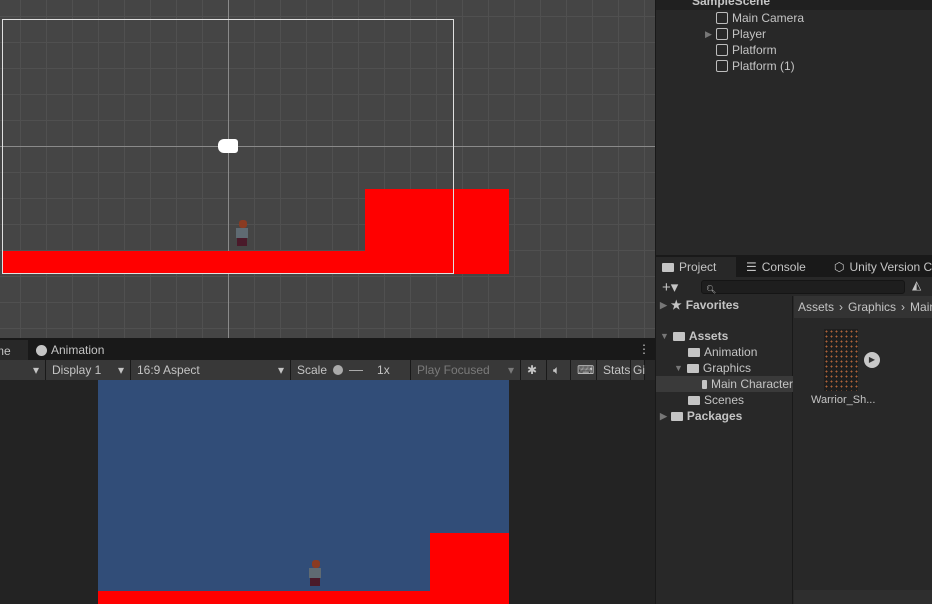 This screenshot has width=932, height=604. What do you see at coordinates (863, 597) in the screenshot?
I see `project-status-bar` at bounding box center [863, 597].